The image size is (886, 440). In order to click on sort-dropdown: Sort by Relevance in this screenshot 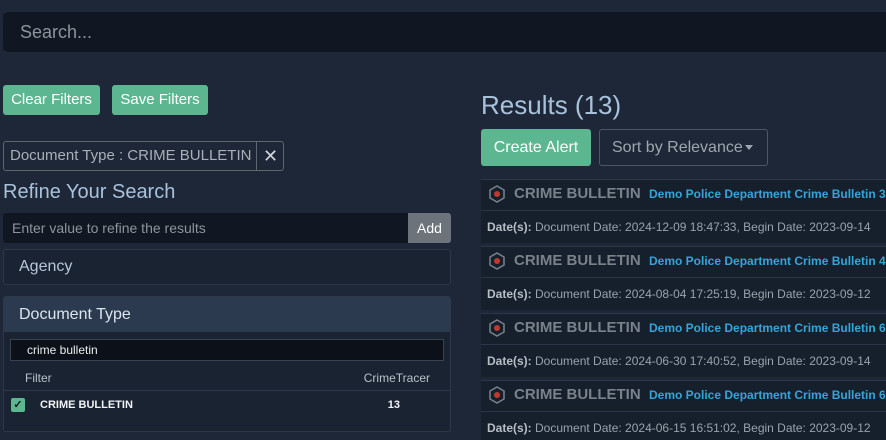, I will do `click(683, 147)`.